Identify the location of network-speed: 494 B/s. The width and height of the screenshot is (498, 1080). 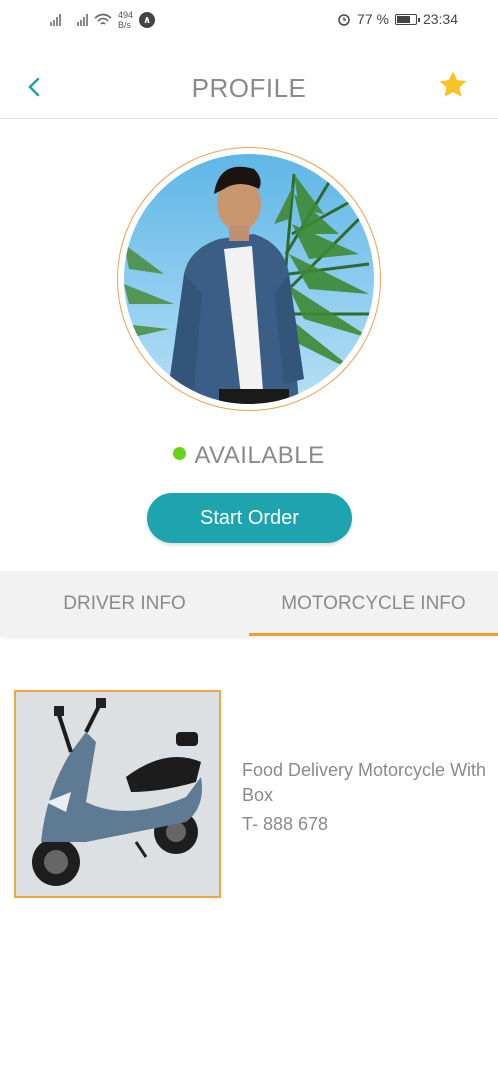
(125, 20).